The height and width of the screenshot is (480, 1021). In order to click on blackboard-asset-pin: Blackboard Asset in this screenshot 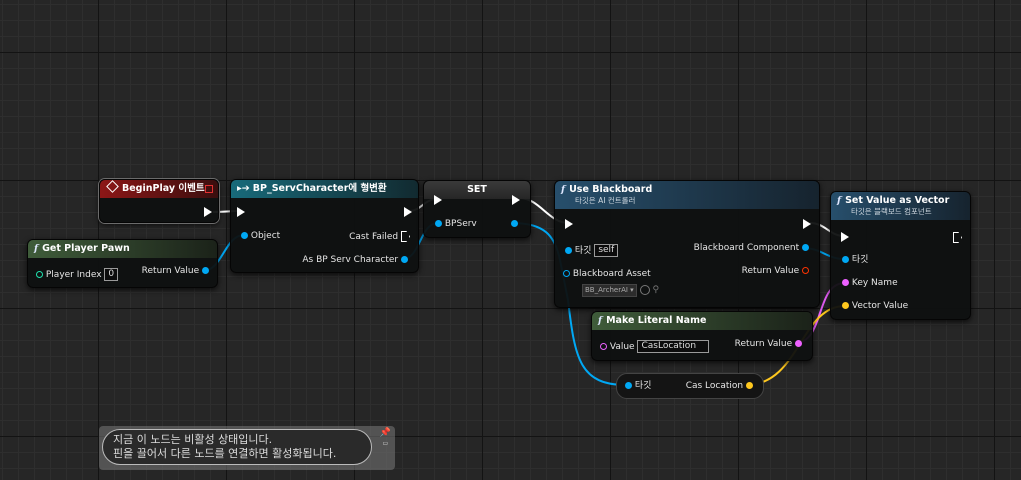, I will do `click(607, 274)`.